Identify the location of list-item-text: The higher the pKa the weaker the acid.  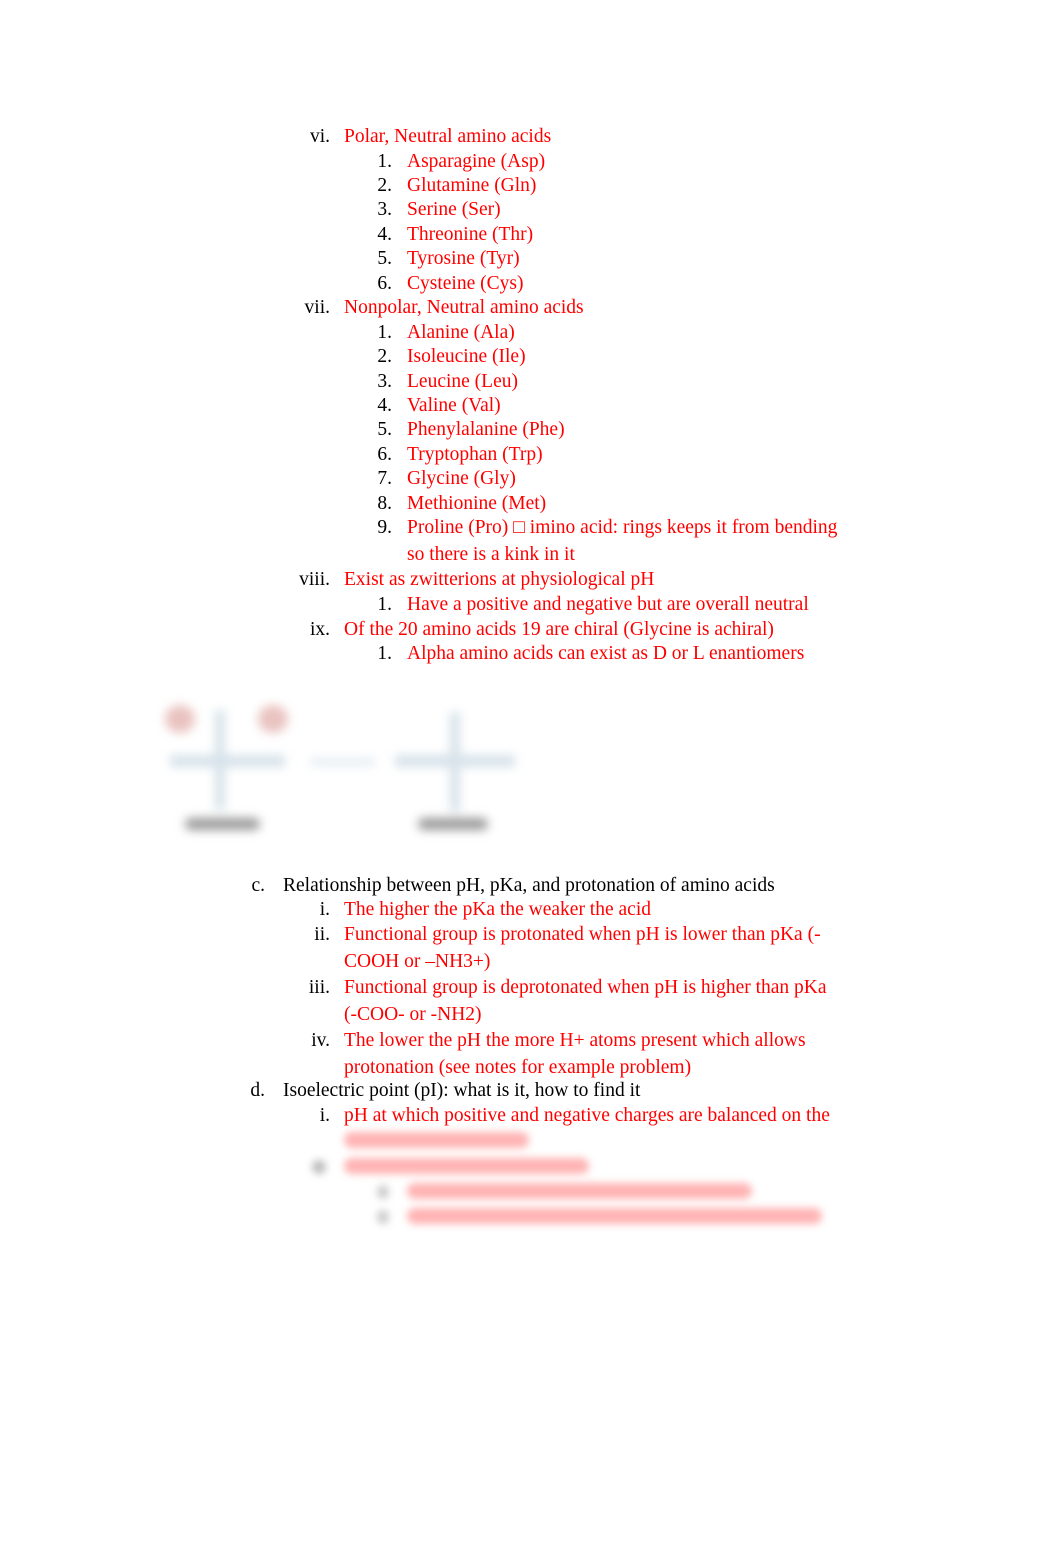
(497, 909).